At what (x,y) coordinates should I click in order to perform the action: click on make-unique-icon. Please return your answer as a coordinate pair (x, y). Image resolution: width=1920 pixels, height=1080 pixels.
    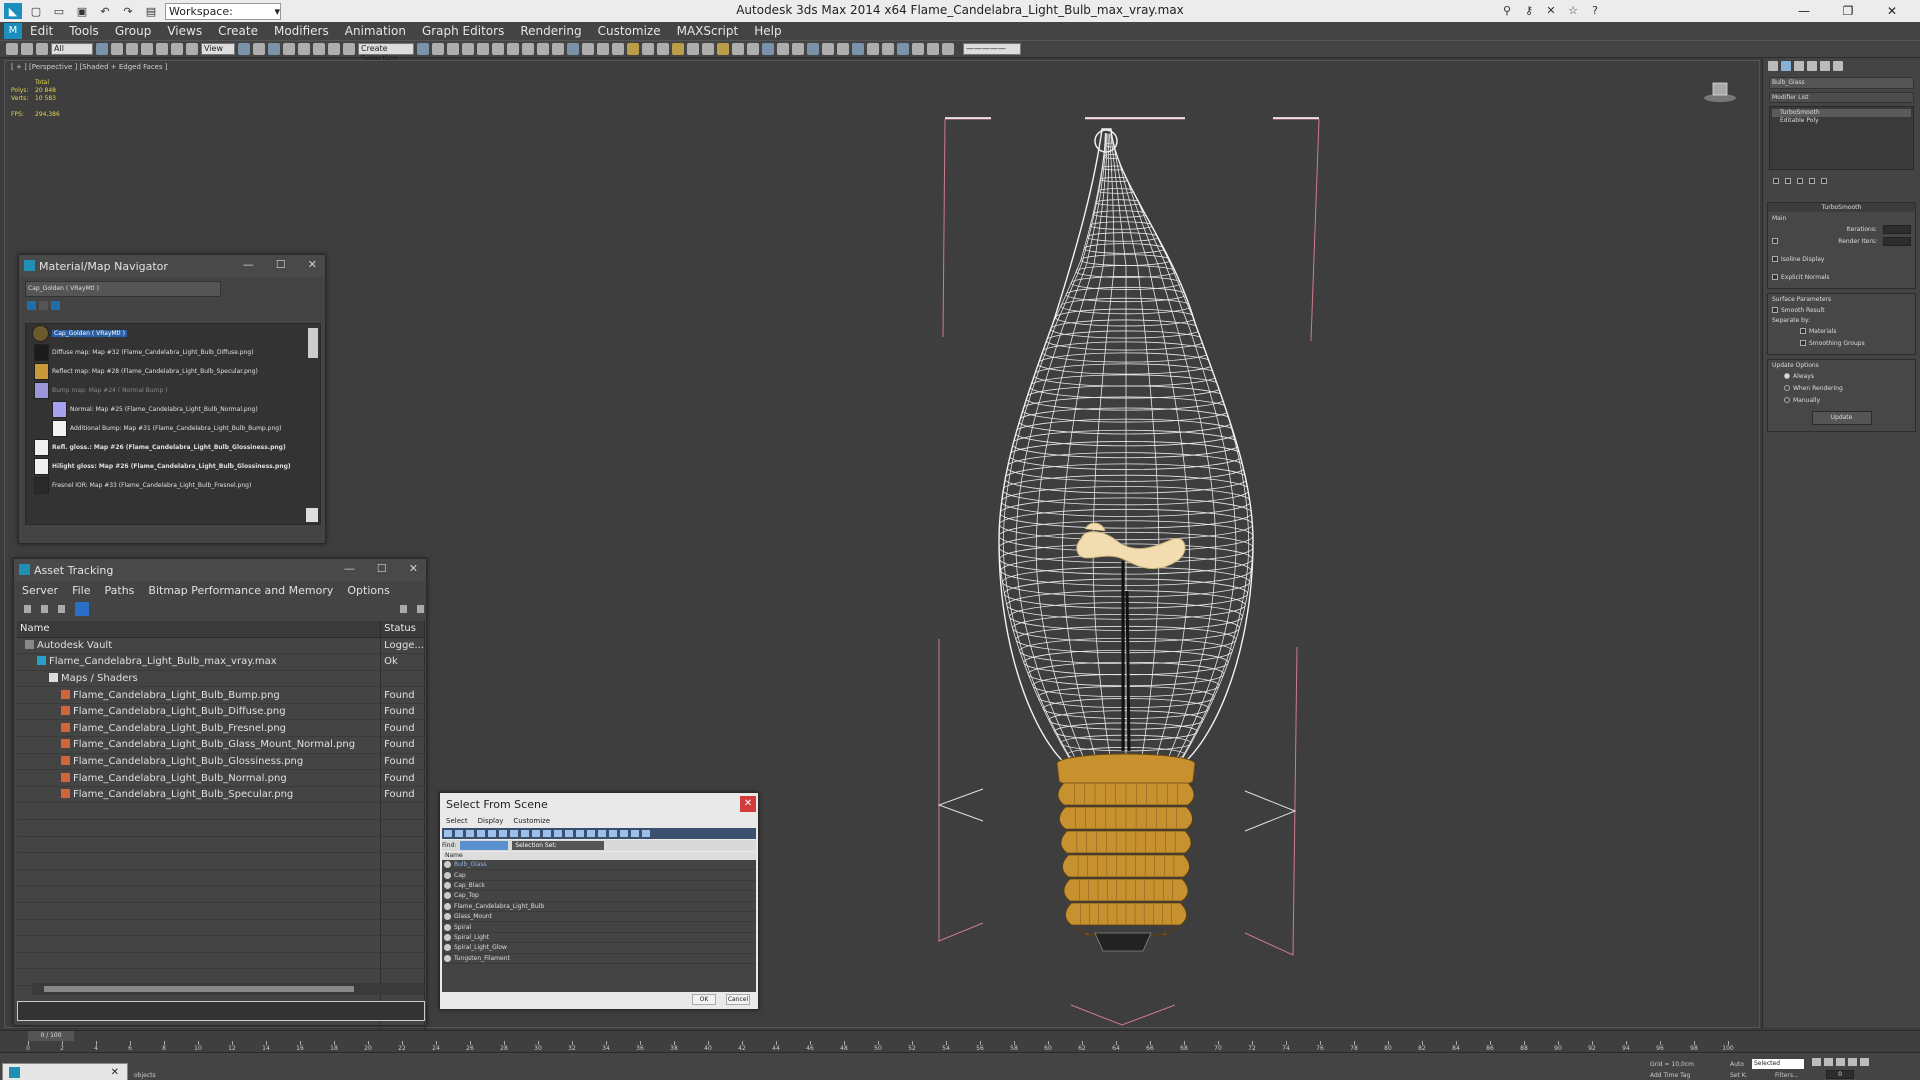
    Looking at the image, I should click on (1800, 181).